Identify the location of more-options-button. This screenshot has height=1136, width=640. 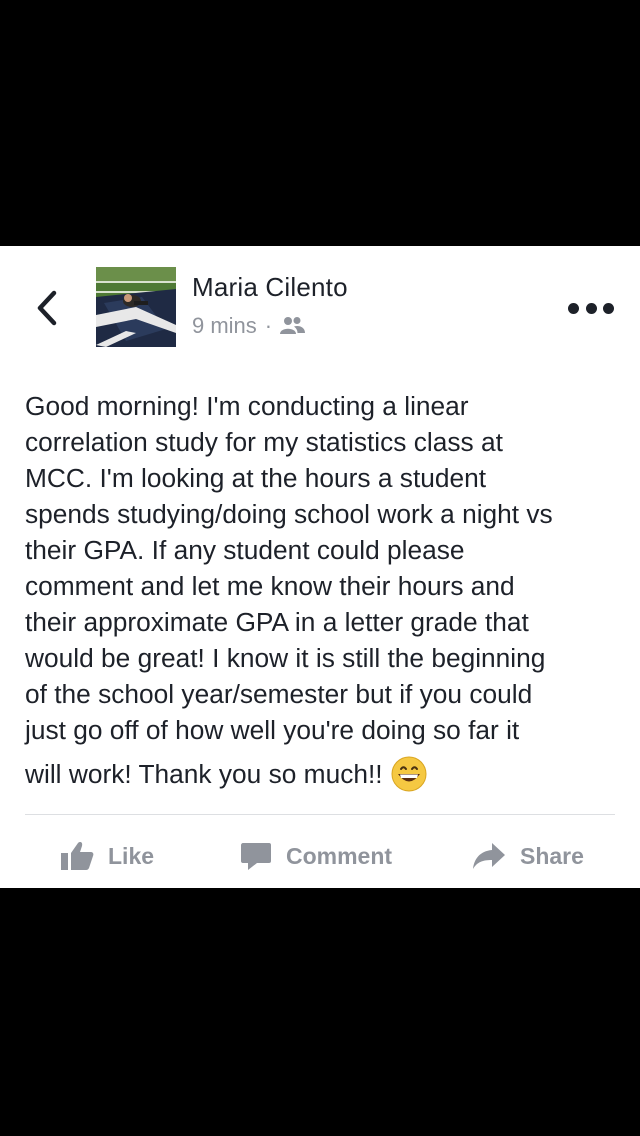
(591, 308).